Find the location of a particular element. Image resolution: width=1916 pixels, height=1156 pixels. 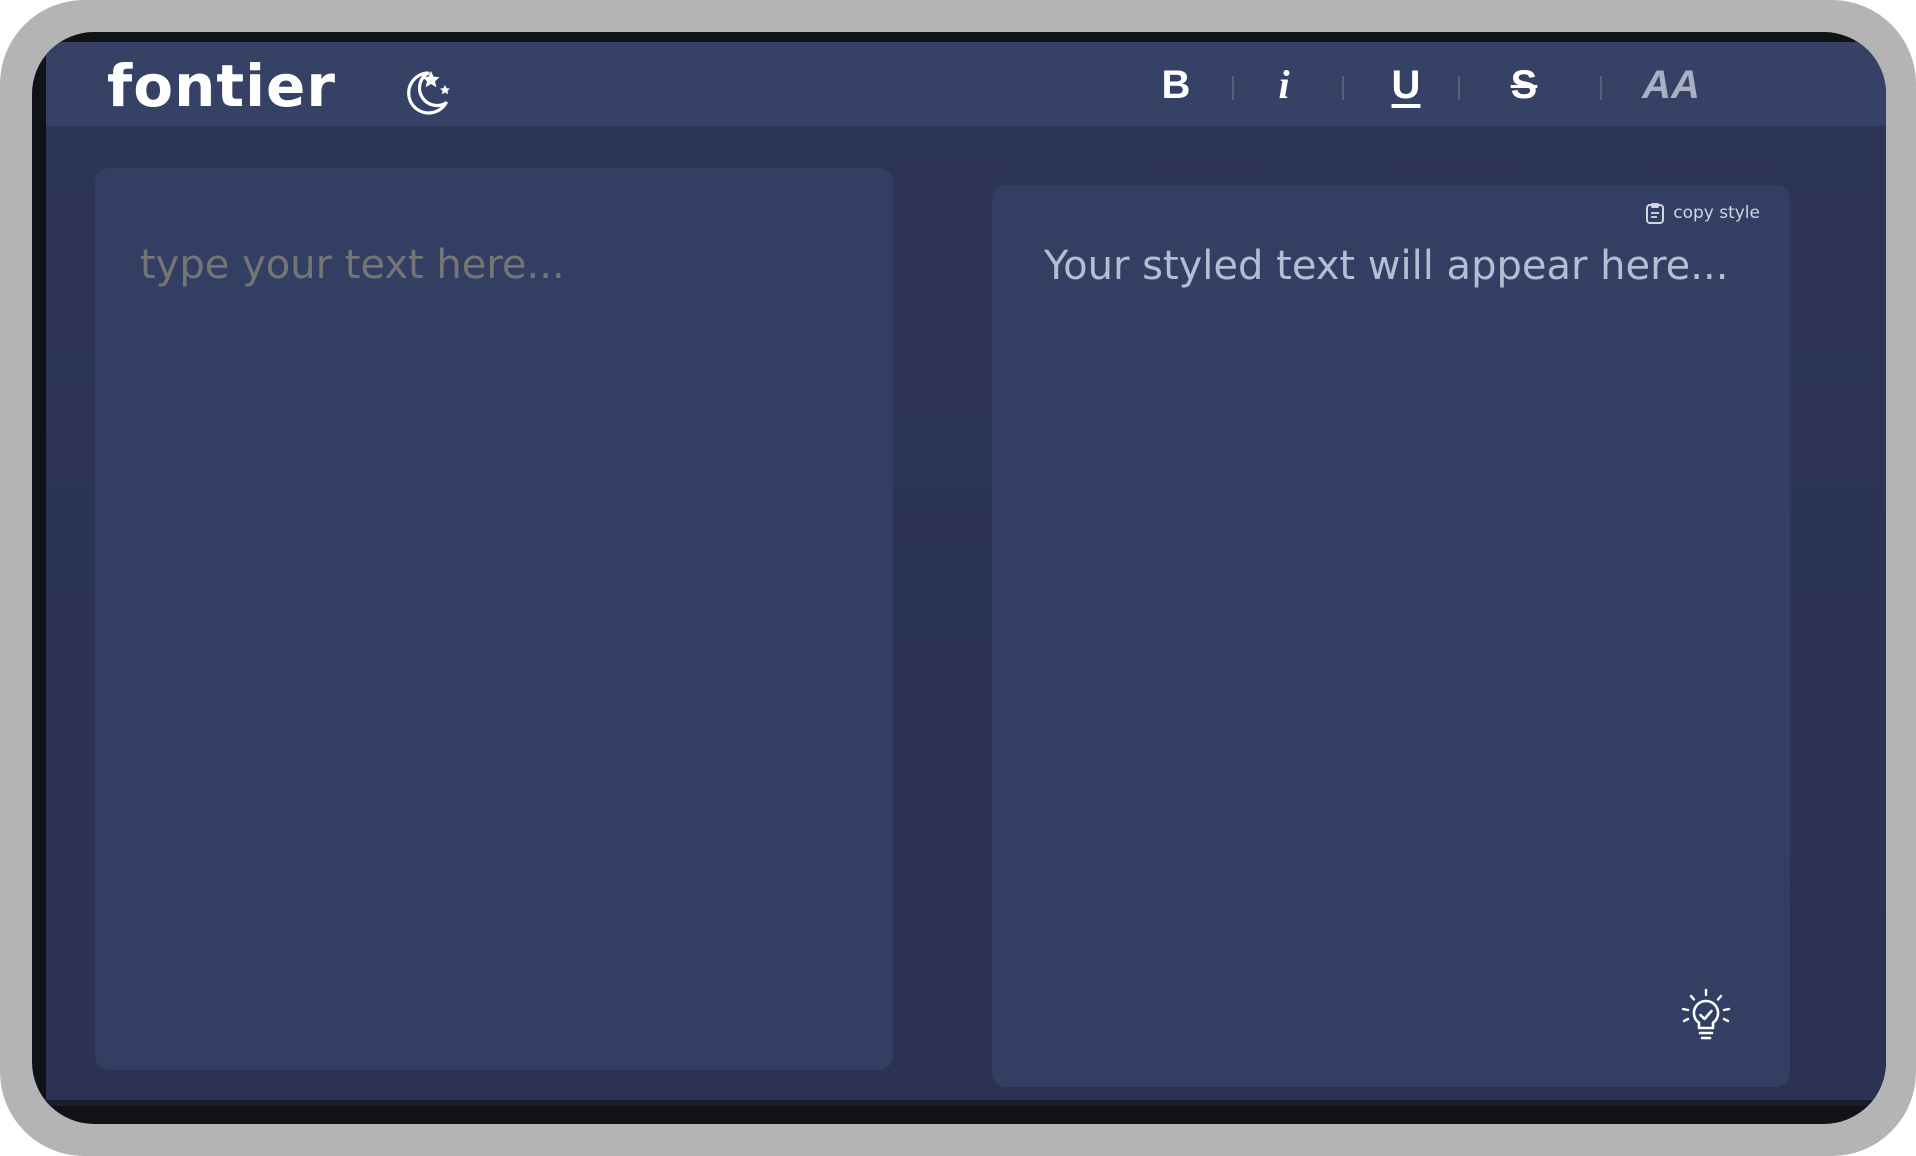

italic-button: i is located at coordinates (1284, 85).